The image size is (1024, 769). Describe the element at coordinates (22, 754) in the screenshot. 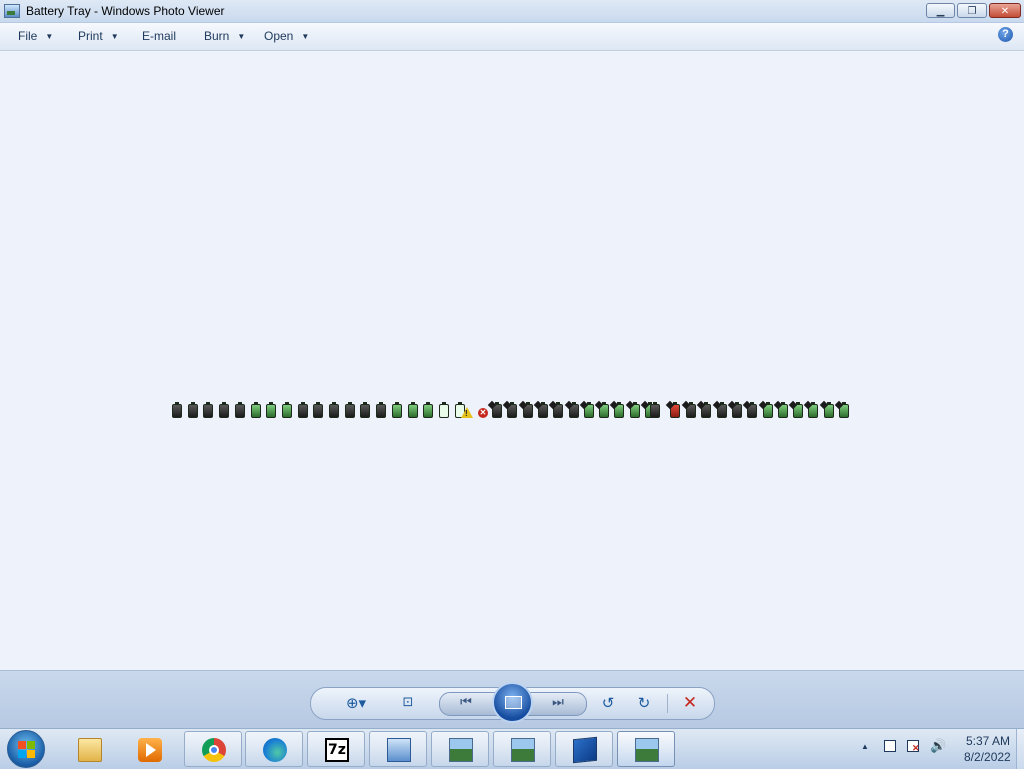

I see `windows-logo-blue` at that location.